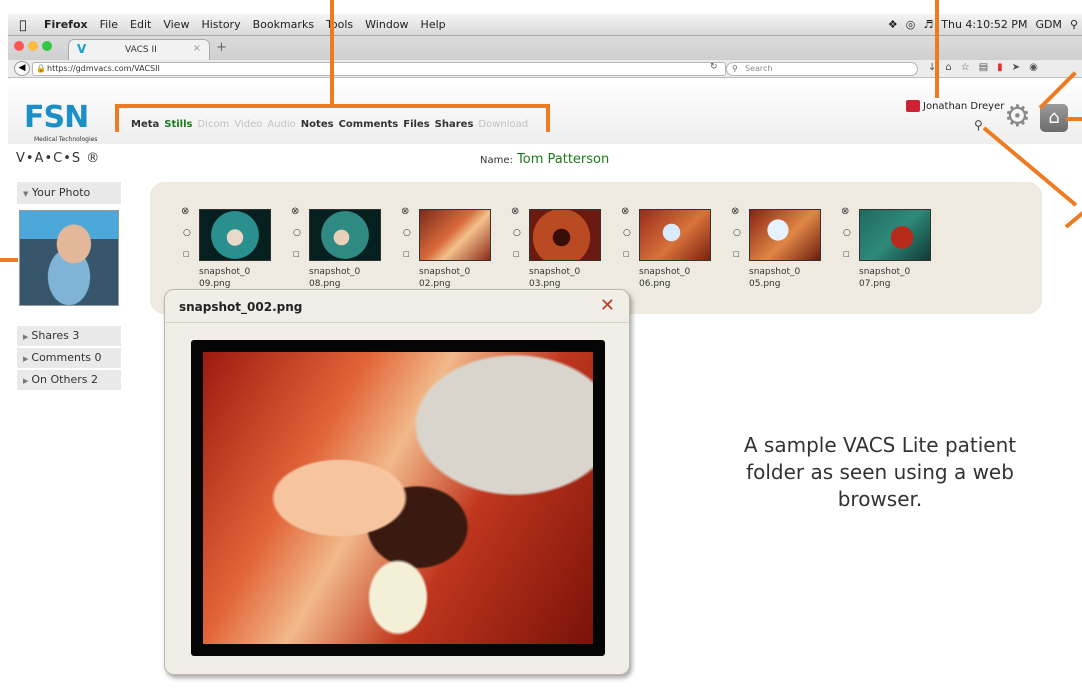  I want to click on tab-files: Files, so click(416, 128).